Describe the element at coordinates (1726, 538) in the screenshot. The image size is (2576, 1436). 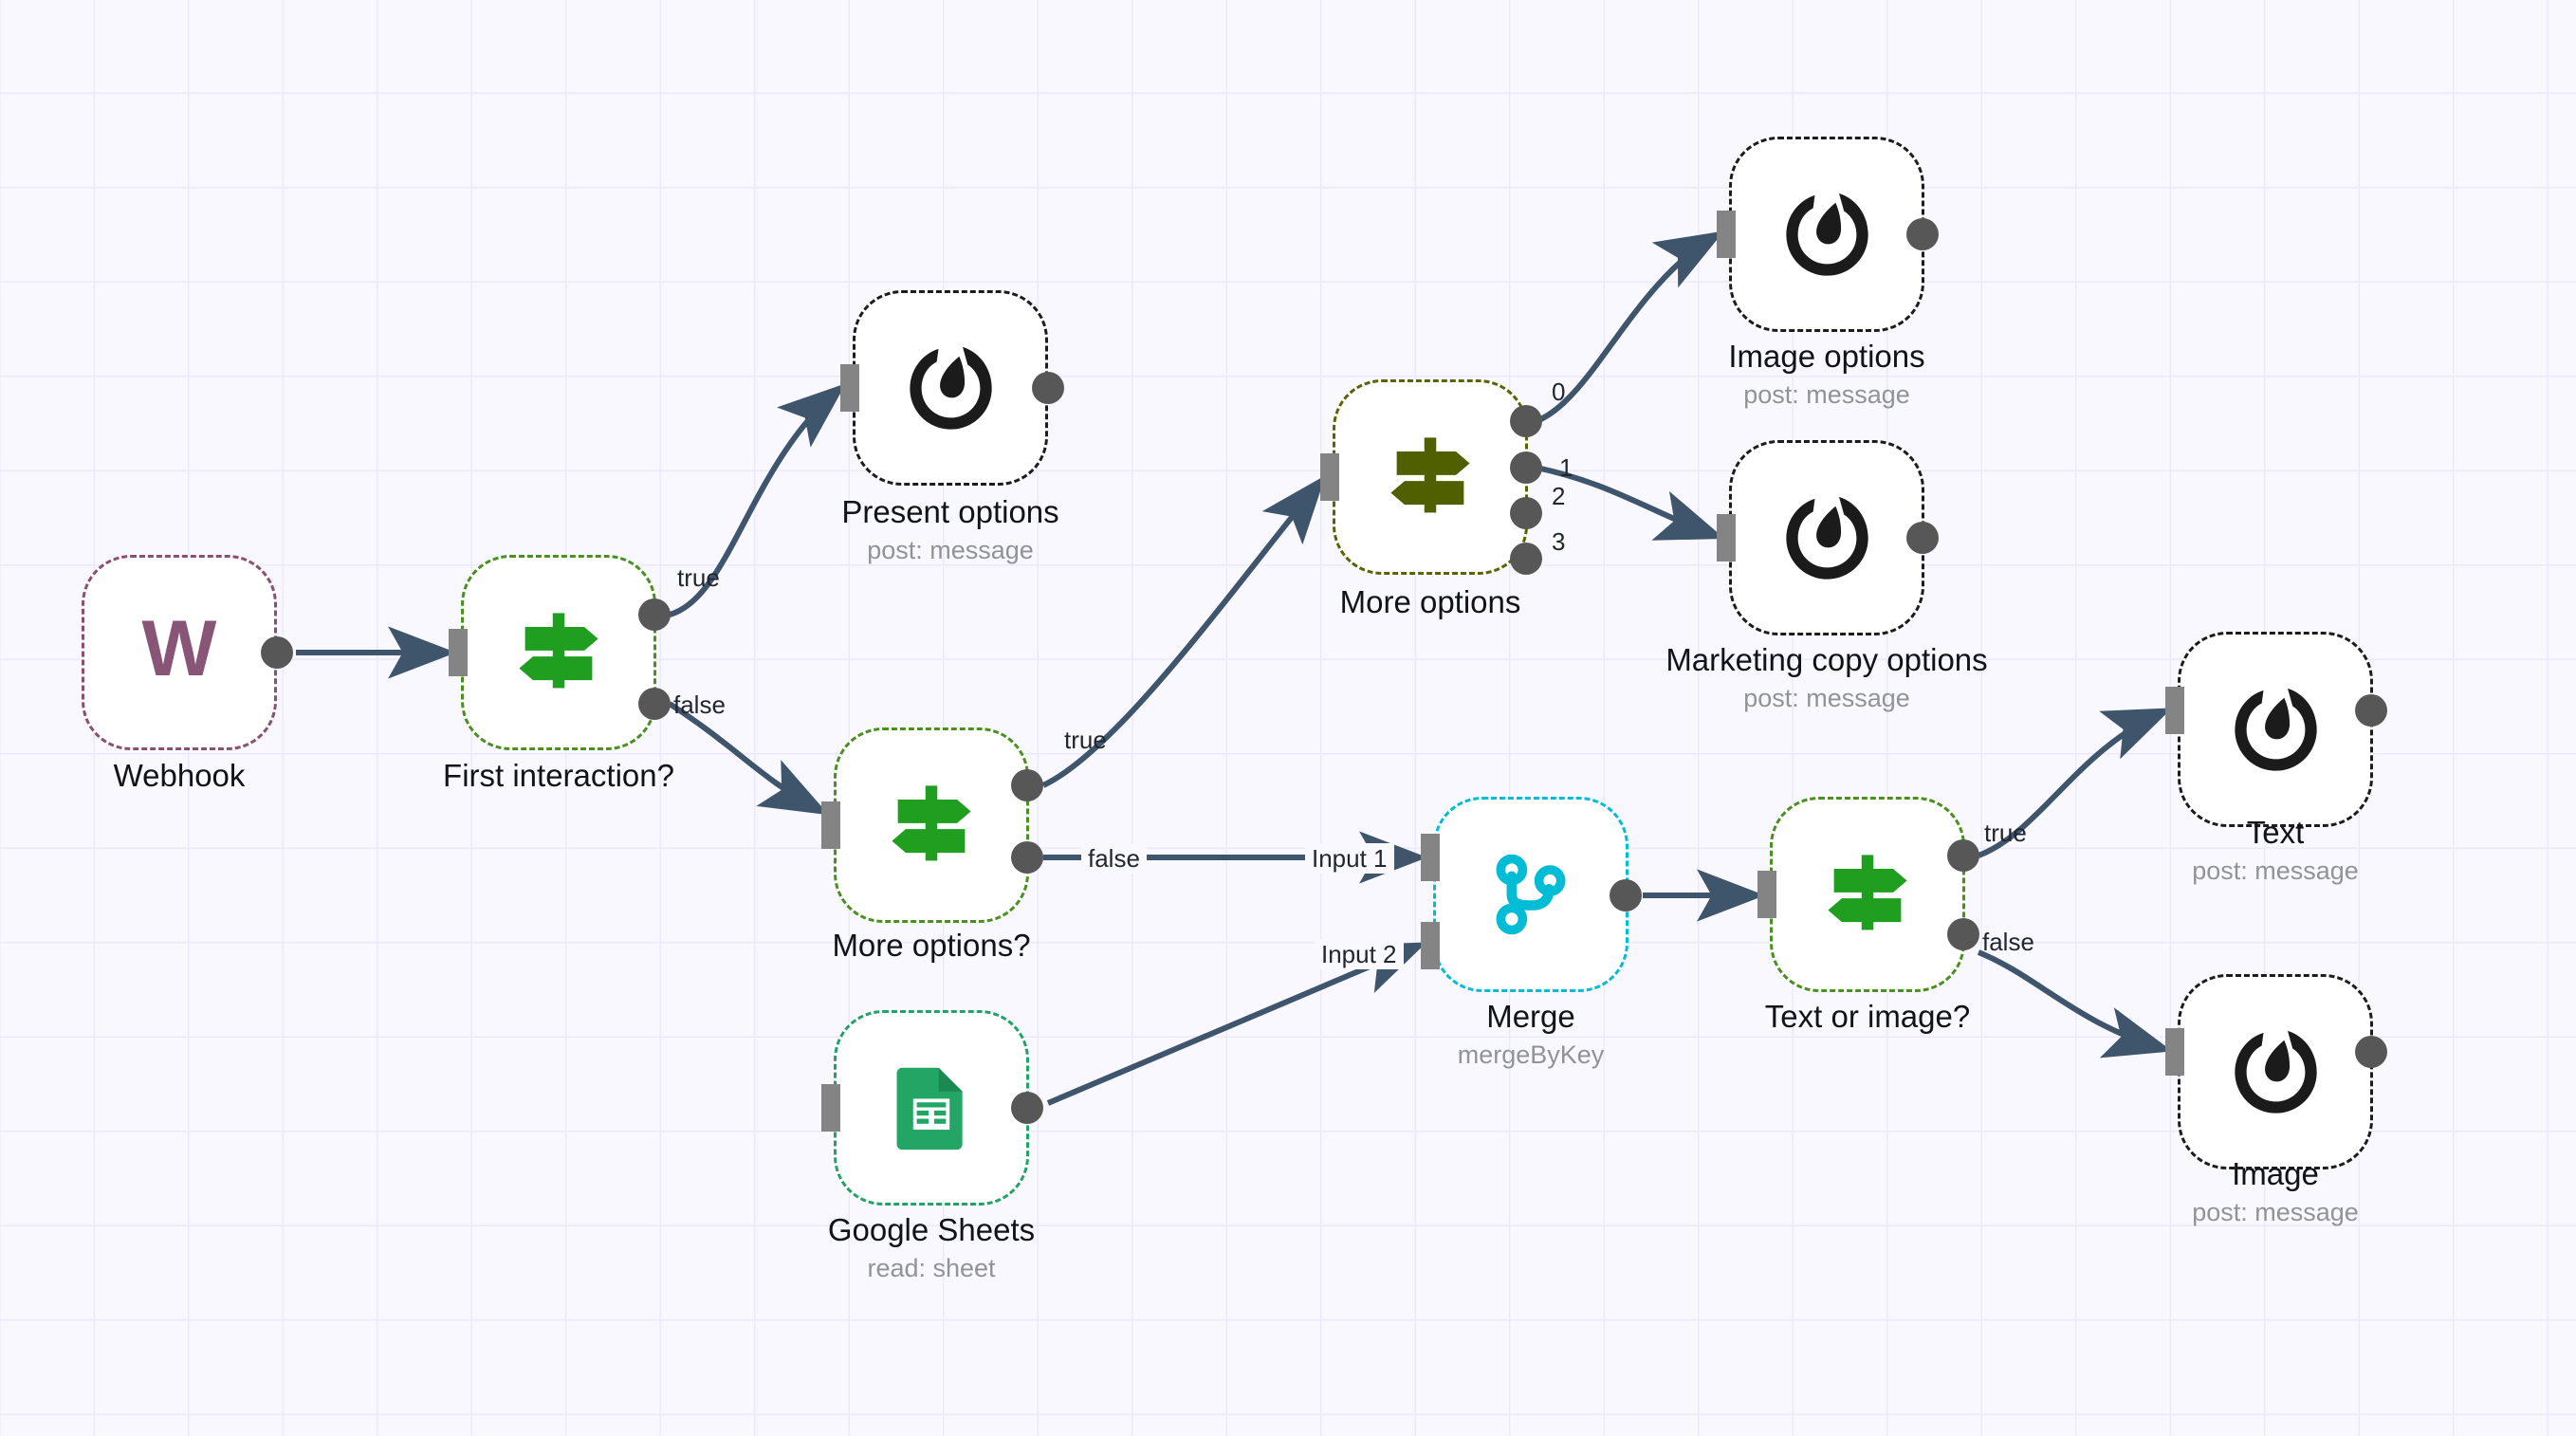
I see `marketing-copy-options-input-endpoint` at that location.